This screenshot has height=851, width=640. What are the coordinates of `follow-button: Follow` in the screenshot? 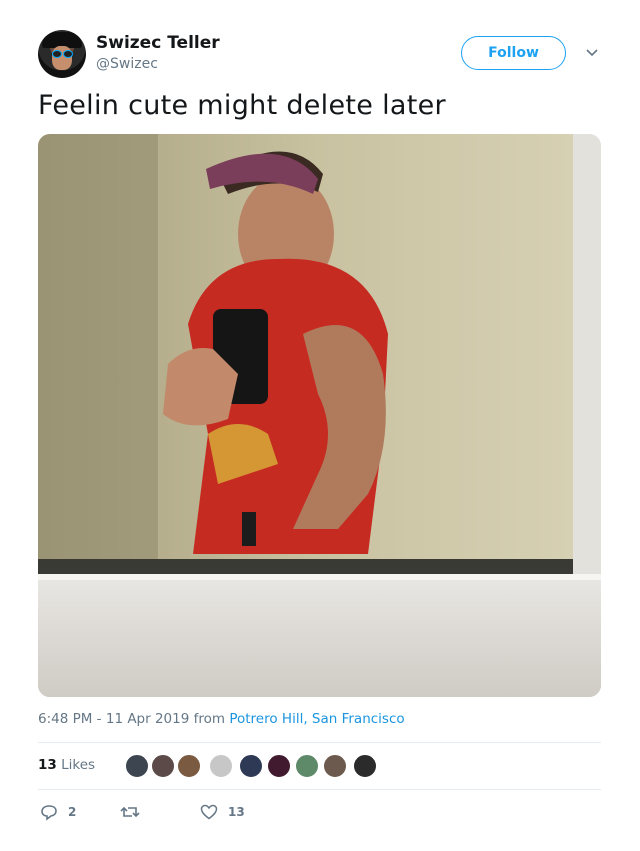 It's located at (513, 53).